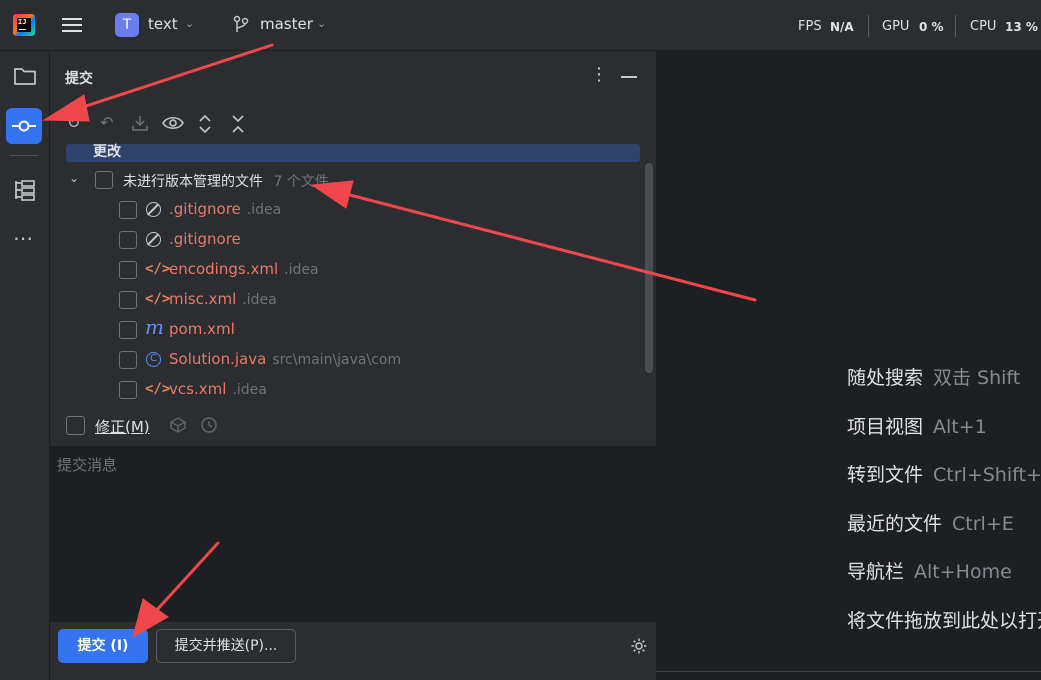  Describe the element at coordinates (103, 646) in the screenshot. I see `commit-button: 提交 (I)` at that location.